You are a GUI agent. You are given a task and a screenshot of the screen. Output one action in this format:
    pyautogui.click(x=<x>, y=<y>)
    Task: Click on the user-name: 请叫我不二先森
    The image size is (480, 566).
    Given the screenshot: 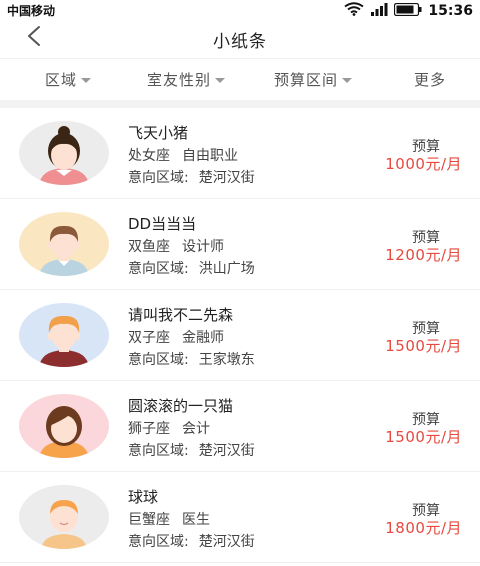 What is the action you would take?
    pyautogui.click(x=181, y=315)
    